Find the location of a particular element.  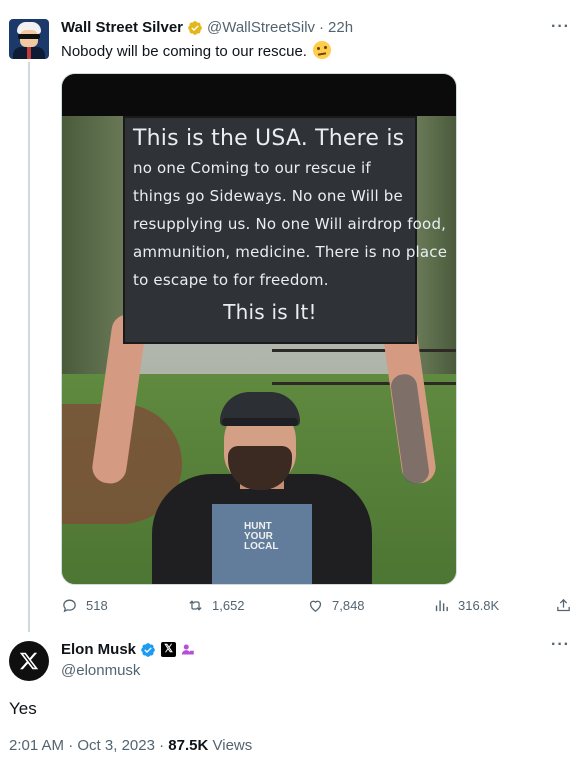

sign-line: things go Sideways. No one Will be is located at coordinates (268, 196).